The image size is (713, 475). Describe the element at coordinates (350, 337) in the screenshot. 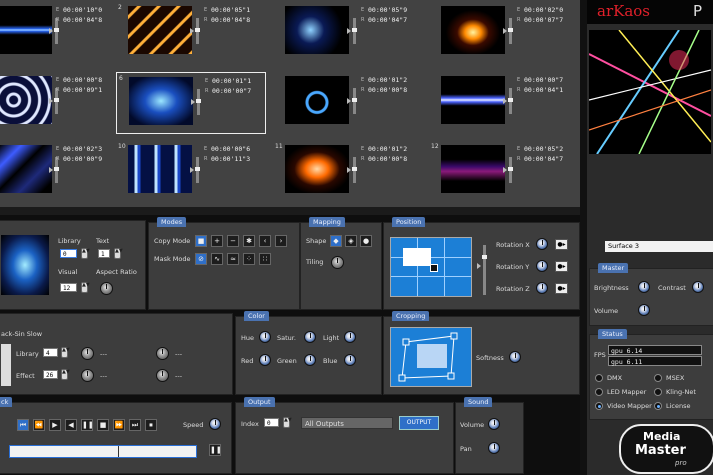

I see `light-knob` at that location.